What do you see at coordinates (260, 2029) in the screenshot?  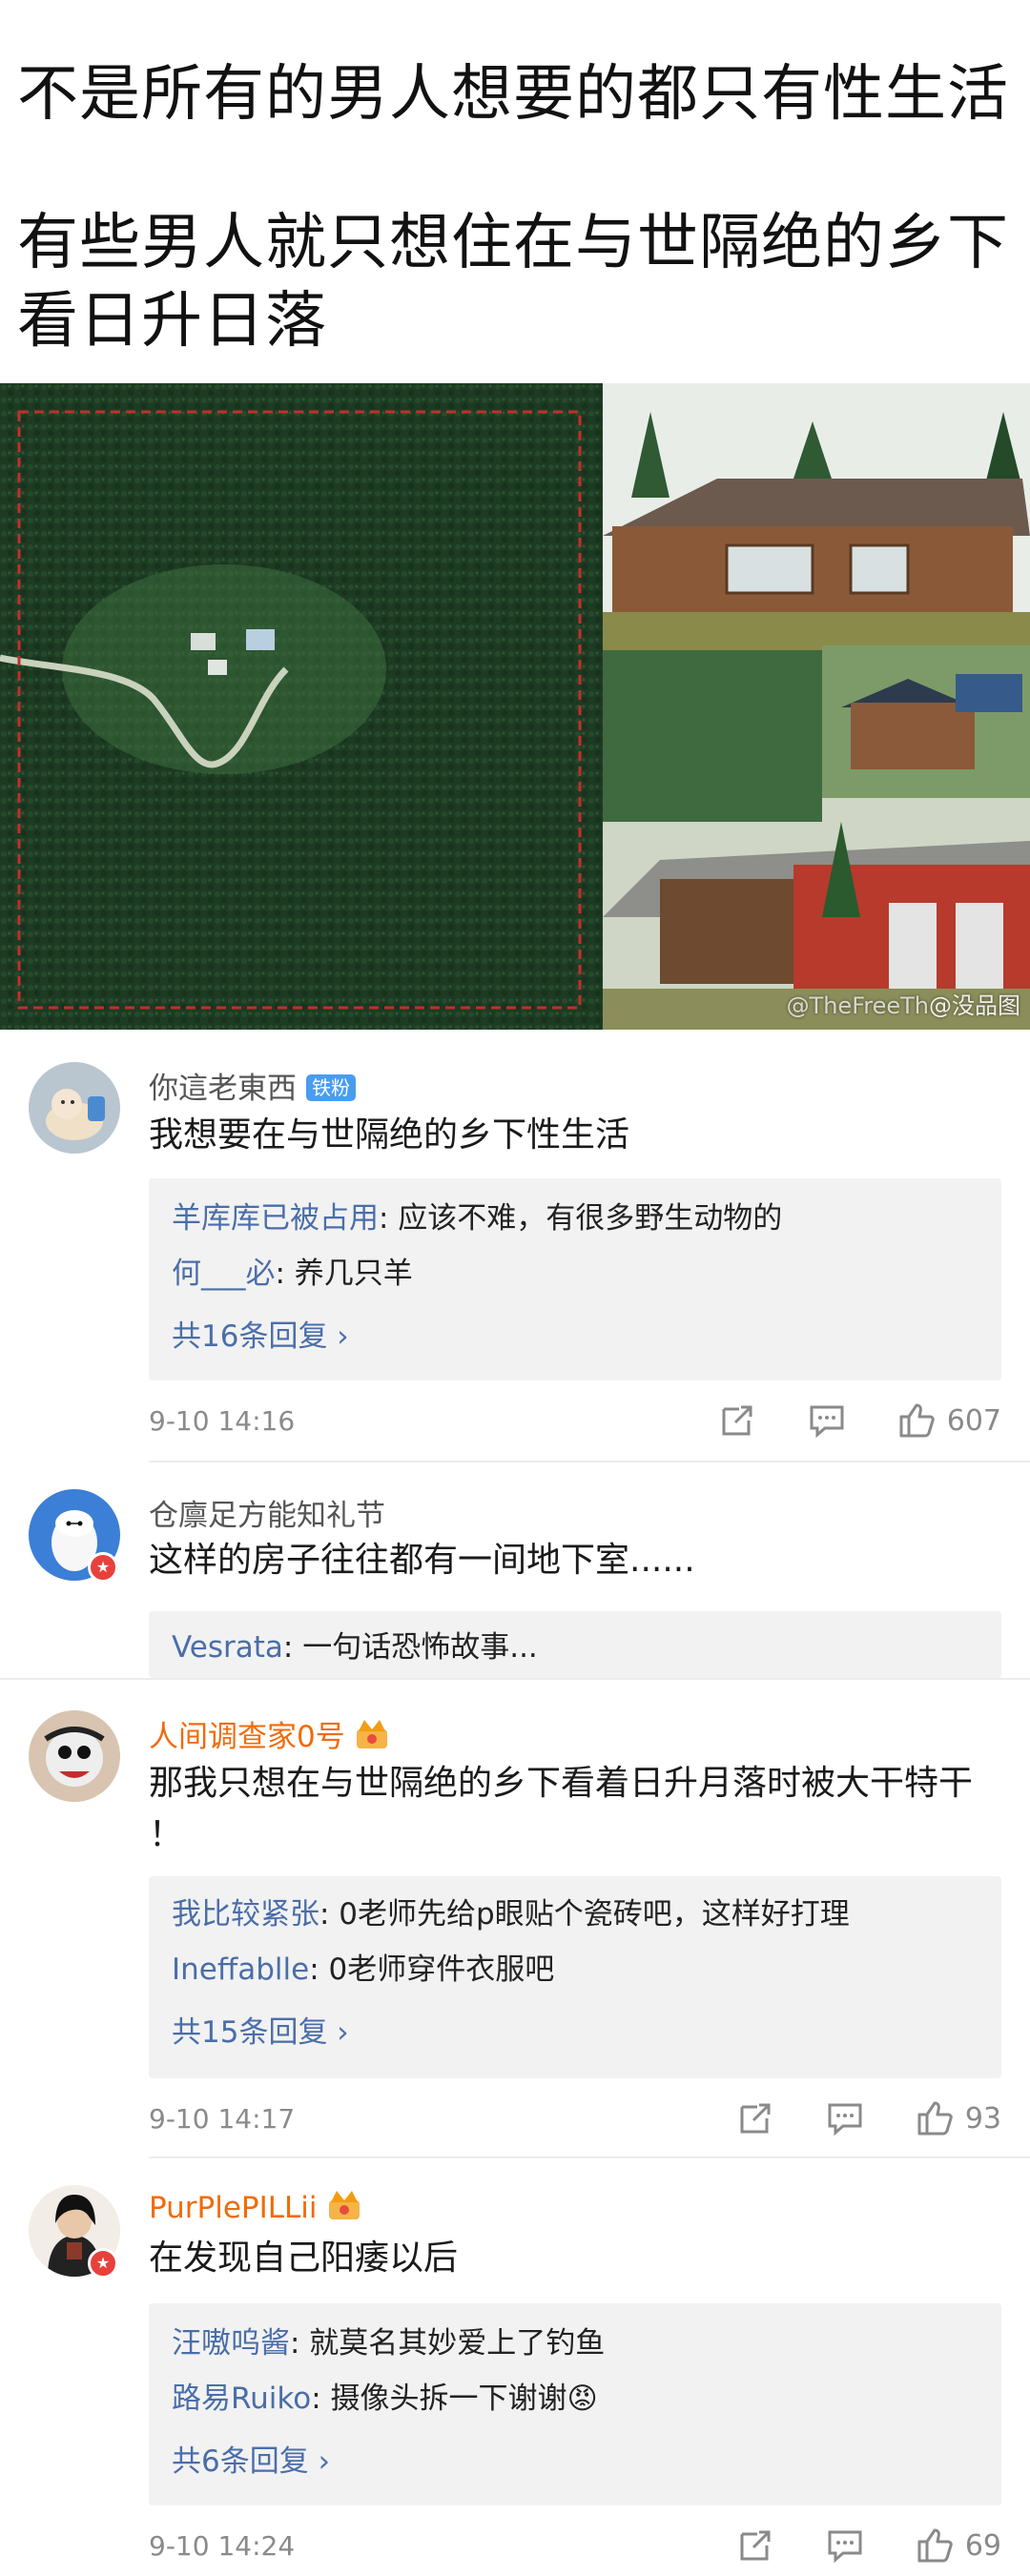 I see `more-replies-link: 共15条回复 ›` at bounding box center [260, 2029].